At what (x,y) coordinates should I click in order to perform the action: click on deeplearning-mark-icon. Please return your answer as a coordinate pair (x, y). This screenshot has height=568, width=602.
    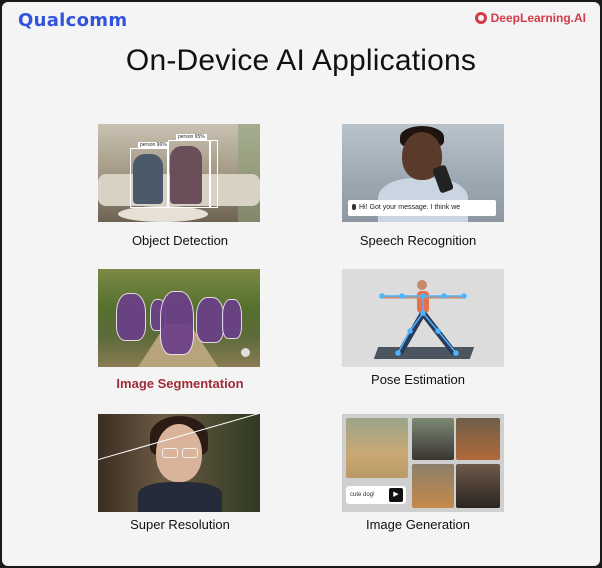
    Looking at the image, I should click on (480, 18).